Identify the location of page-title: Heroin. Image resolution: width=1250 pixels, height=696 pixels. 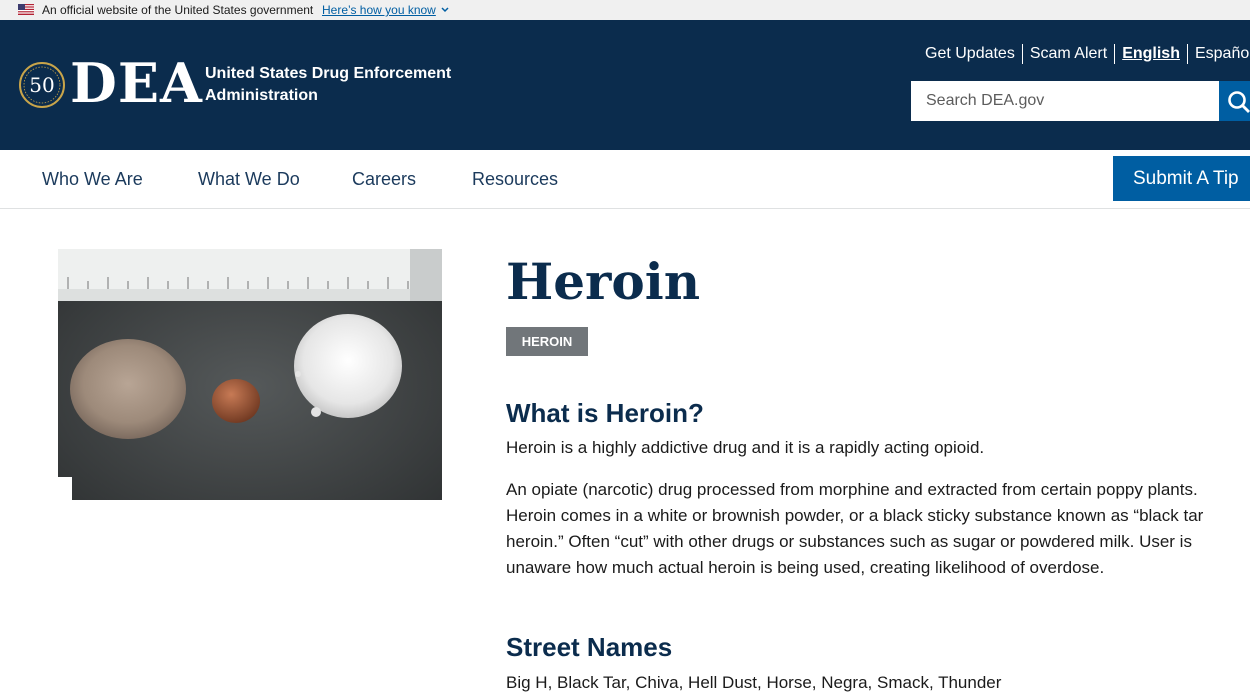
(603, 281).